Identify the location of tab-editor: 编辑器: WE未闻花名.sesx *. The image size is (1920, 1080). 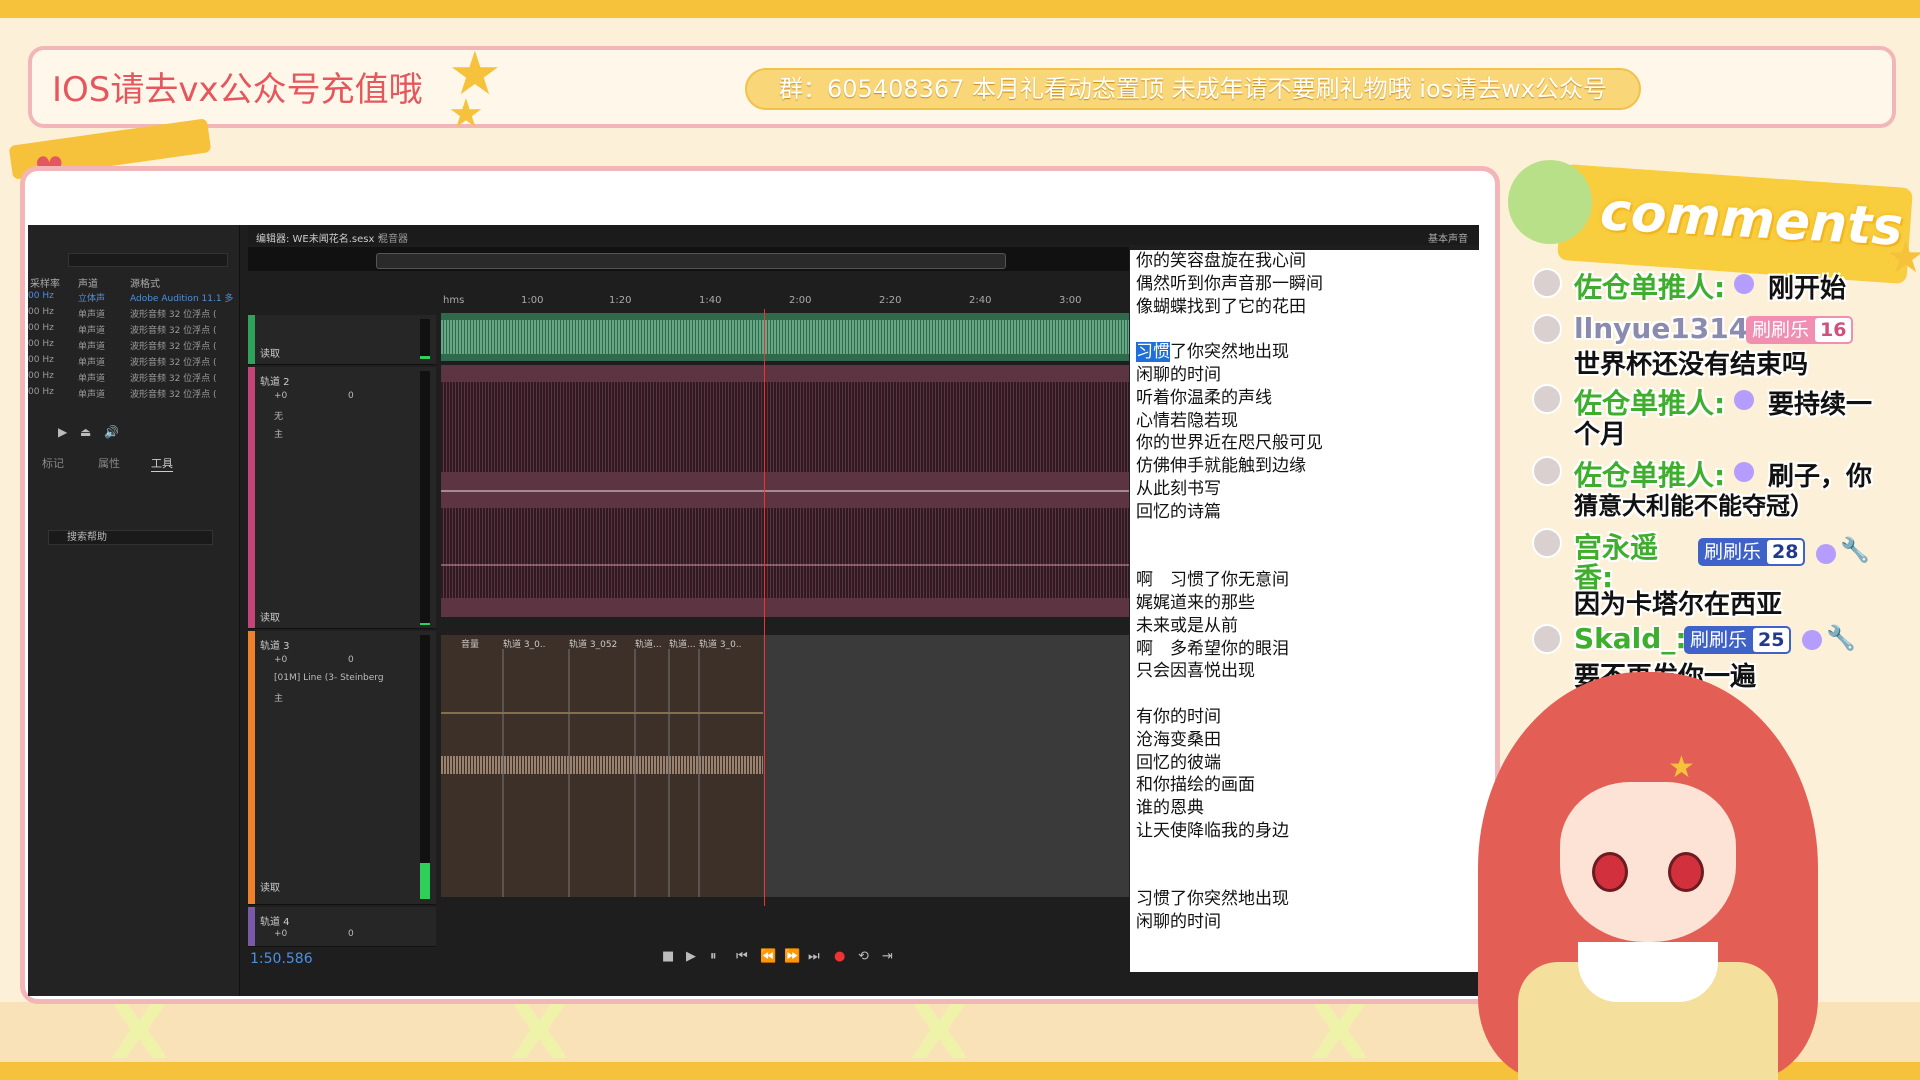
(319, 237).